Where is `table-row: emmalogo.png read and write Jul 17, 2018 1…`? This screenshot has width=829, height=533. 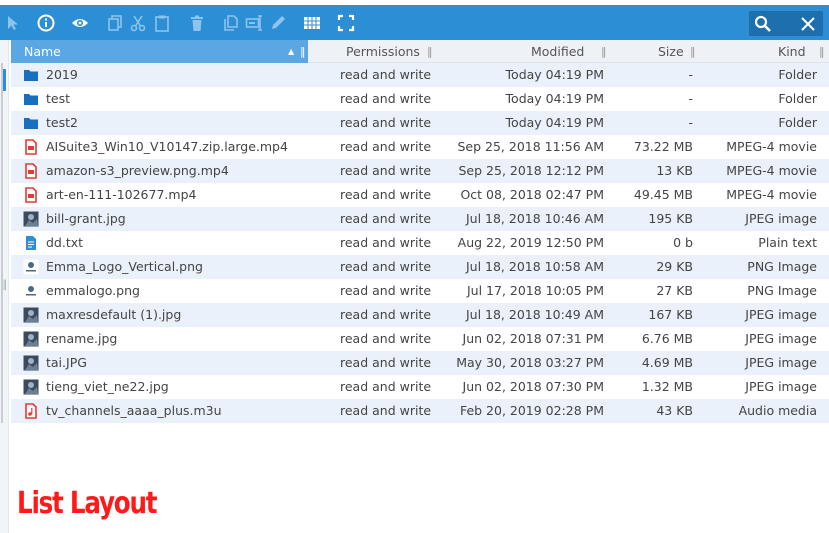
table-row: emmalogo.png read and write Jul 17, 2018 1… is located at coordinates (415, 291).